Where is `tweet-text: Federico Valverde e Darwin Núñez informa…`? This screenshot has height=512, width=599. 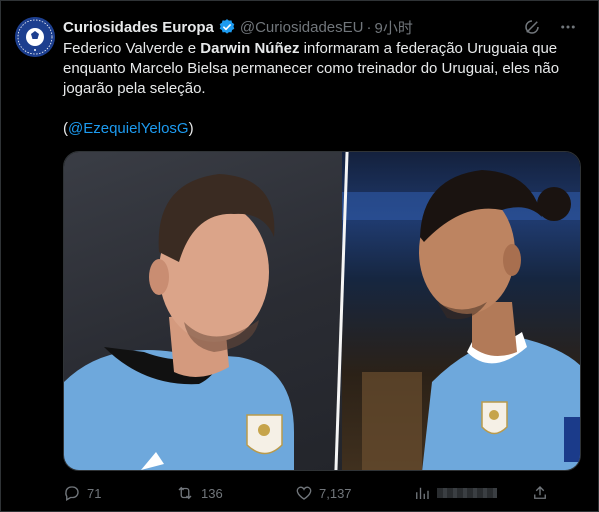 tweet-text: Federico Valverde e Darwin Núñez informa… is located at coordinates (323, 69).